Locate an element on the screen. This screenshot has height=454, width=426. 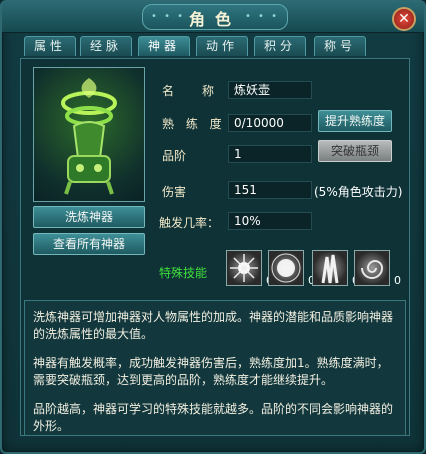
trigger-rate-value: 10% is located at coordinates (270, 221).